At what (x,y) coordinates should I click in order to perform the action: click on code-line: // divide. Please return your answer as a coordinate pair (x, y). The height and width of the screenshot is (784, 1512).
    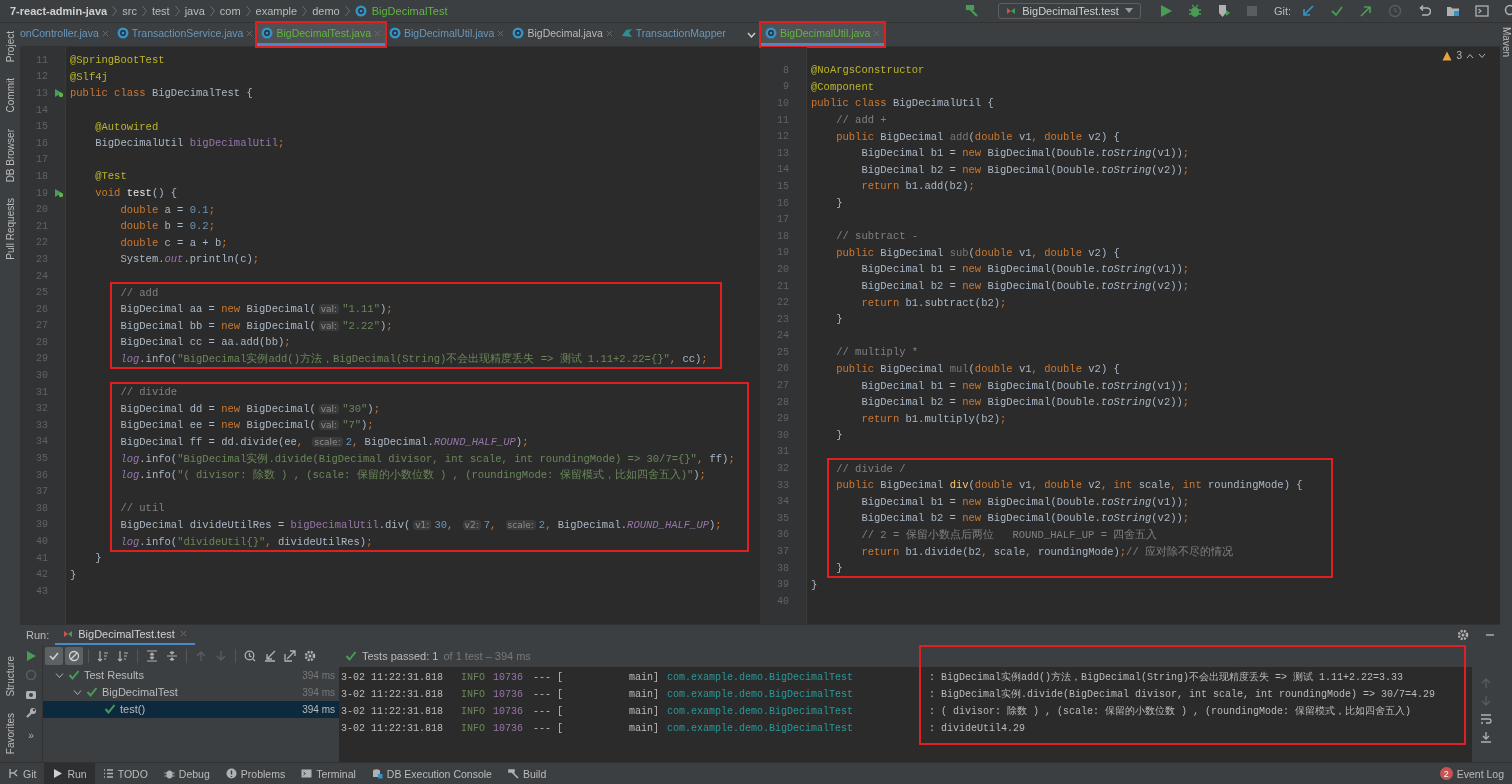
    Looking at the image, I should click on (148, 392).